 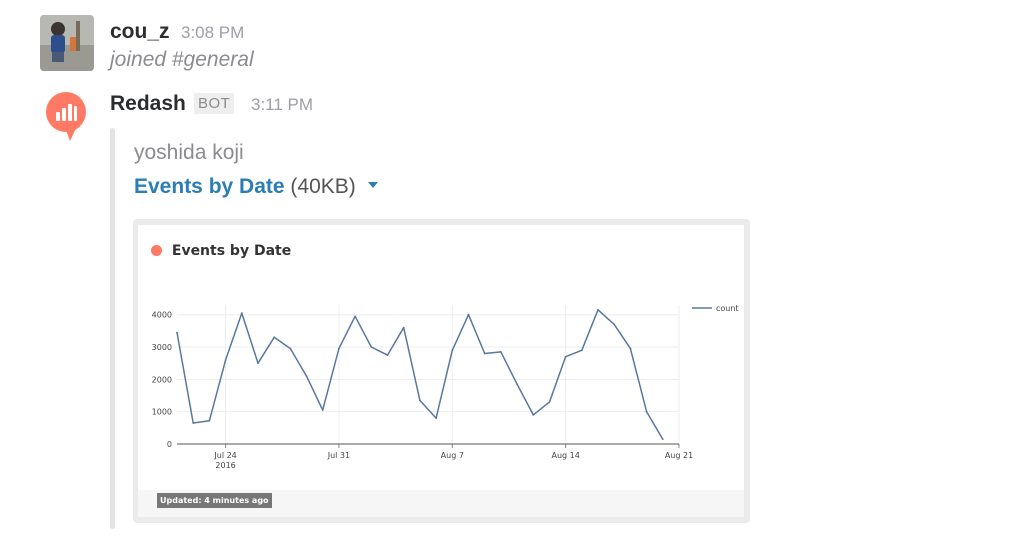 I want to click on chart-card-footer: Updated: 4 minutes ago, so click(x=441, y=503).